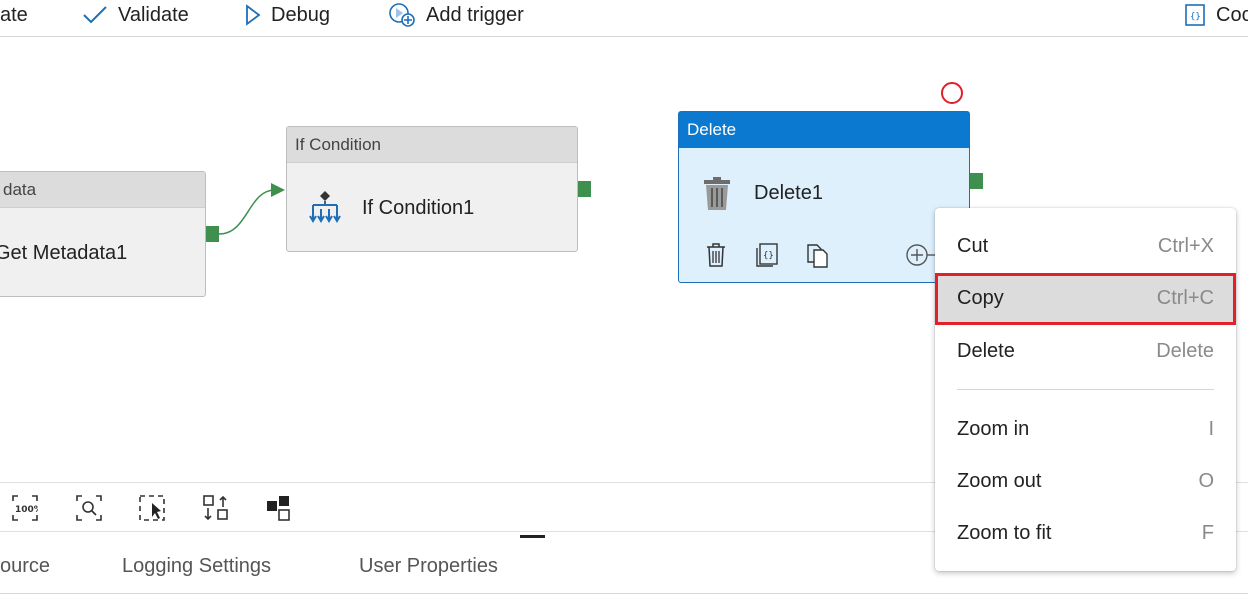  I want to click on validate-button: Validate, so click(135, 15).